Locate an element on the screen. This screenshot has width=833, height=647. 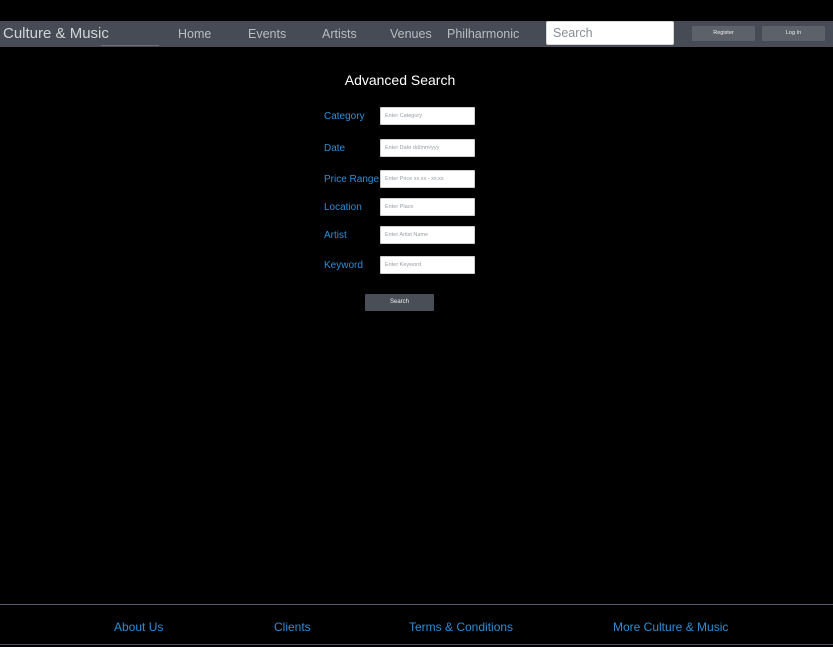
brand-logo-link: Culture & Music is located at coordinates (56, 34).